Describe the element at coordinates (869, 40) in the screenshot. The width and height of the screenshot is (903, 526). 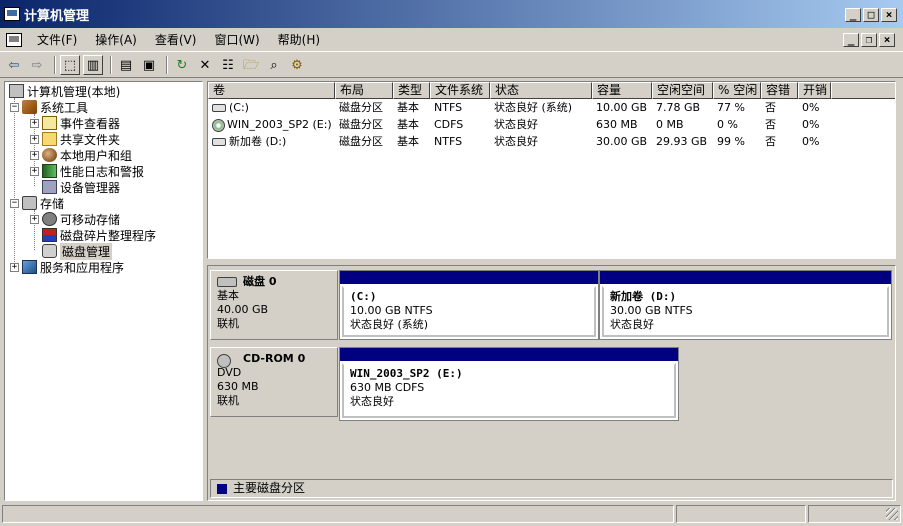
I see `child-restore-button: ❐` at that location.